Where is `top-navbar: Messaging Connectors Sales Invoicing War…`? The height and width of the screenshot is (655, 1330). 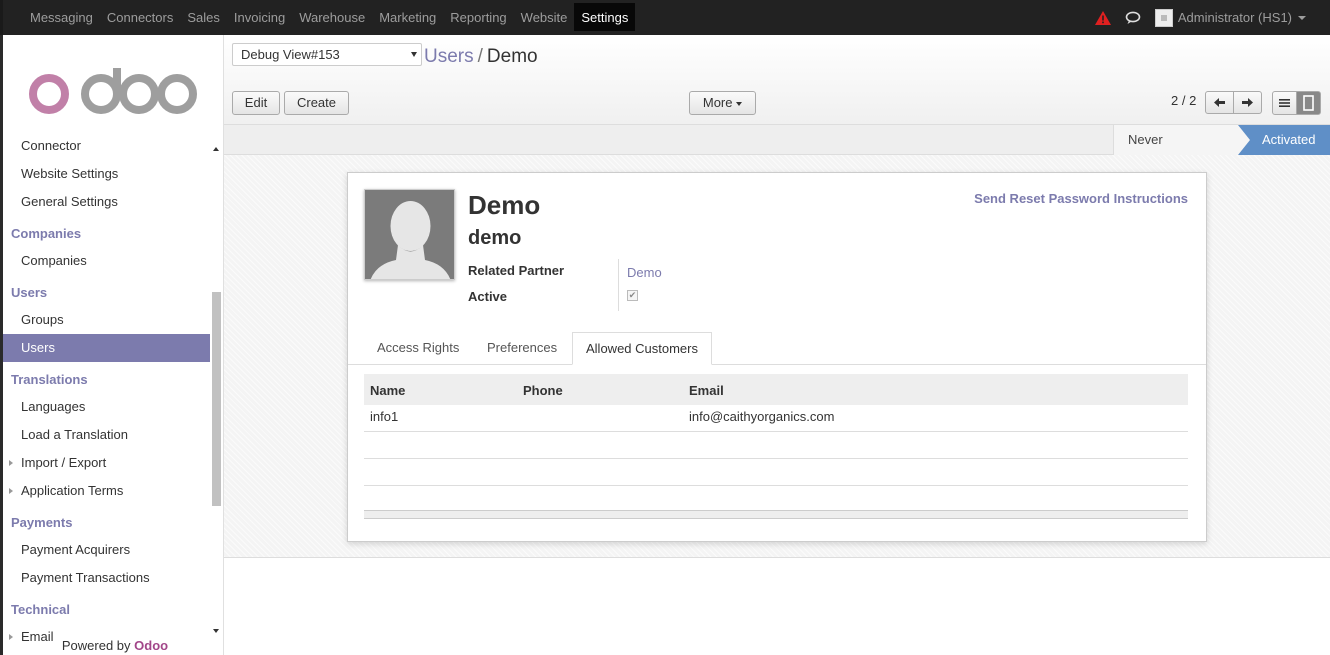 top-navbar: Messaging Connectors Sales Invoicing War… is located at coordinates (665, 17).